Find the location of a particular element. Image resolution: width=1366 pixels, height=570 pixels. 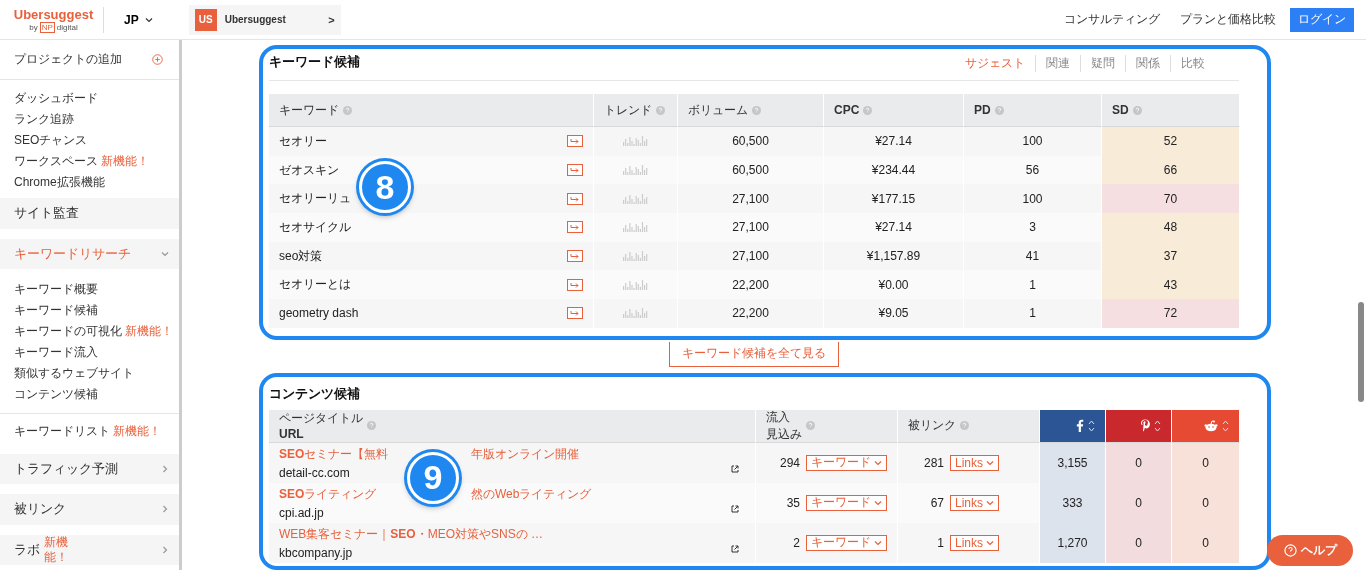

nav-link: プランと価格比較 is located at coordinates (1228, 19).